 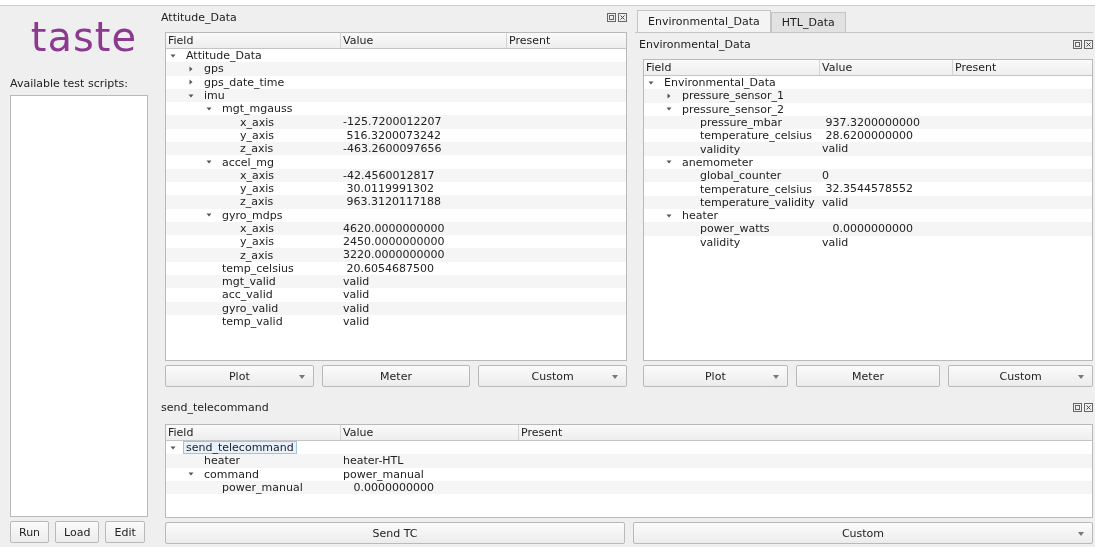 What do you see at coordinates (389, 188) in the screenshot?
I see `value-cell-text: 30.0119991302` at bounding box center [389, 188].